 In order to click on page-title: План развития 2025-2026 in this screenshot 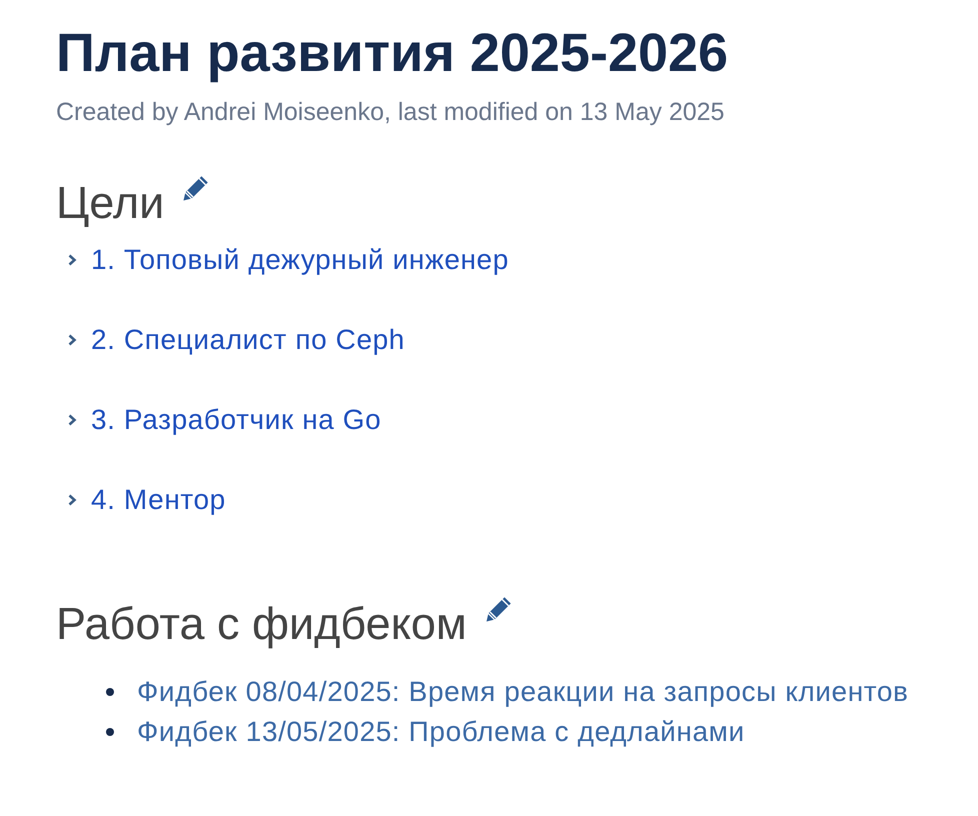, I will do `click(392, 53)`.